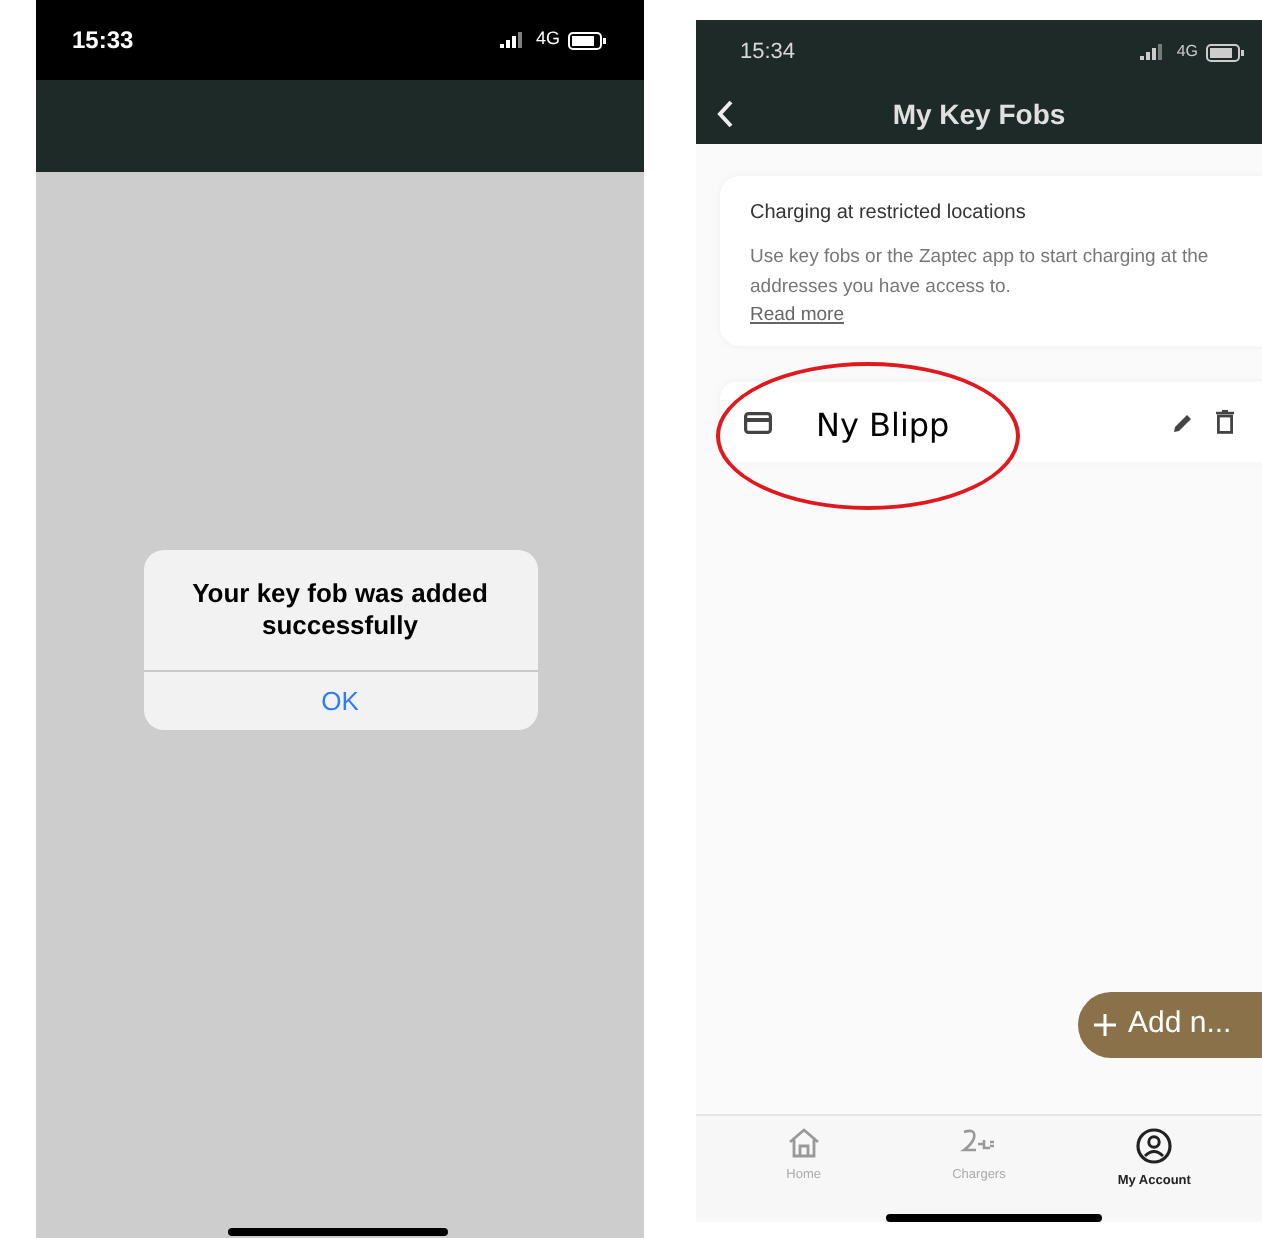 This screenshot has height=1238, width=1262. I want to click on ok-button: OK, so click(340, 700).